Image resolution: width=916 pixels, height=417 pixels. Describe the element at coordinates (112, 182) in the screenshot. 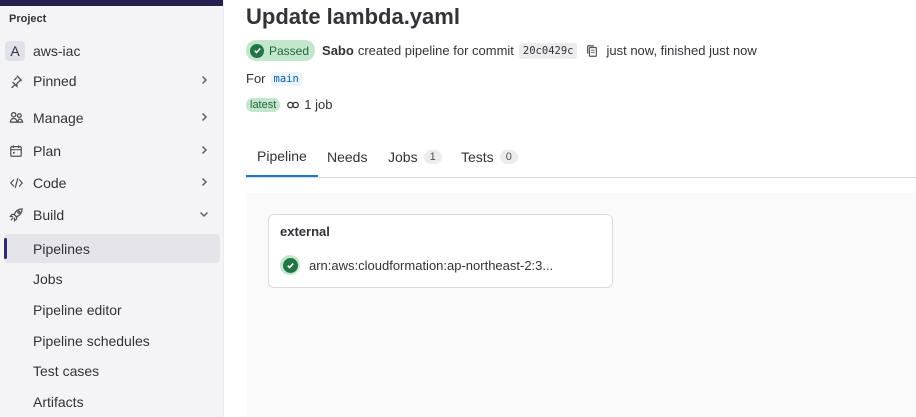

I see `sidebar-item-code: Code` at that location.